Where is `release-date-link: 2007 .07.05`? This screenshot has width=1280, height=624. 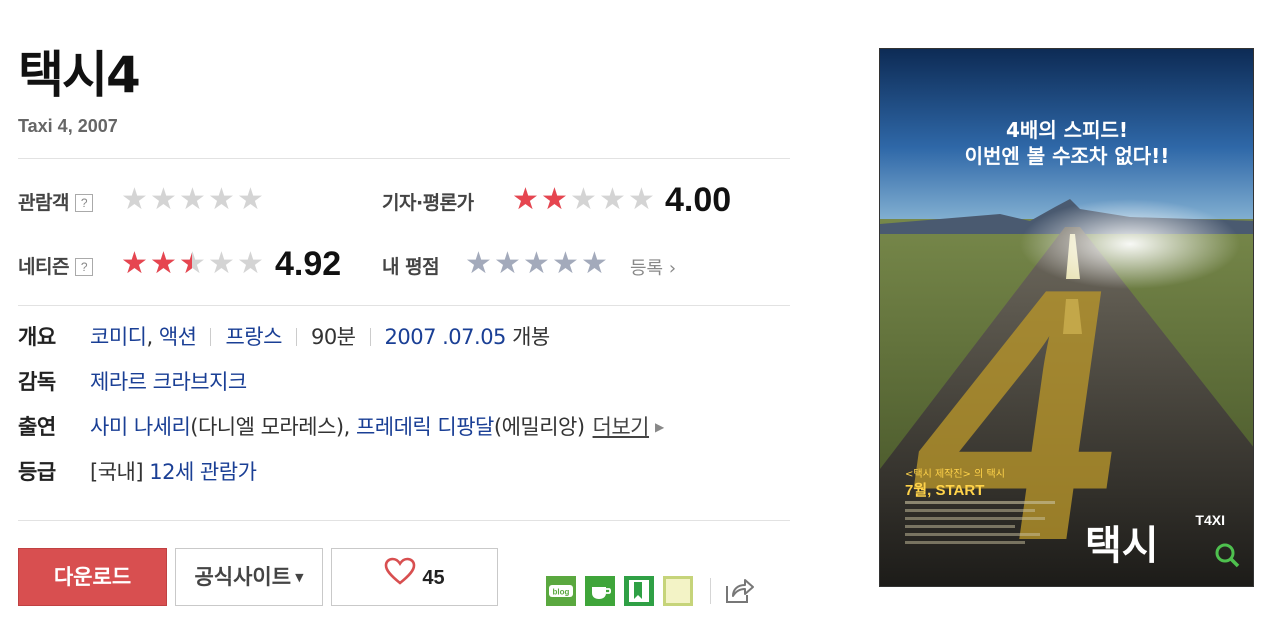 release-date-link: 2007 .07.05 is located at coordinates (446, 337).